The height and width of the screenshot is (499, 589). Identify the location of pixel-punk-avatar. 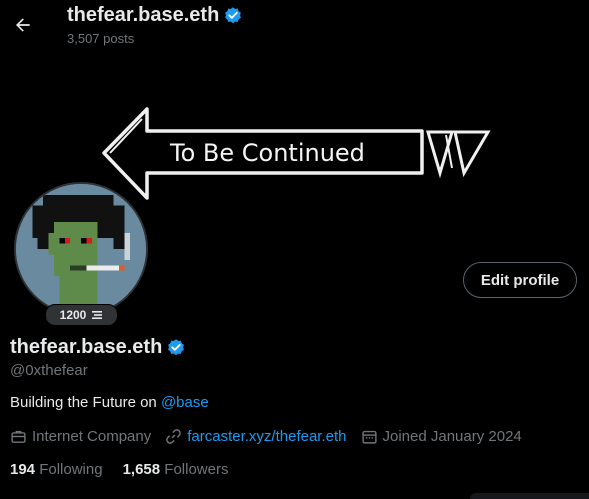
(81, 249).